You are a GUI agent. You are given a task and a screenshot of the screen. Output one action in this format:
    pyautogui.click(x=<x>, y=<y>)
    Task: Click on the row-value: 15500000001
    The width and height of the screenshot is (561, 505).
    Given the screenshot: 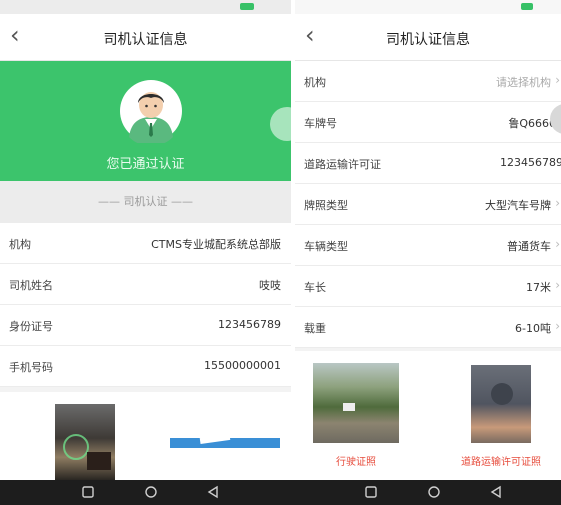 What is the action you would take?
    pyautogui.click(x=242, y=365)
    